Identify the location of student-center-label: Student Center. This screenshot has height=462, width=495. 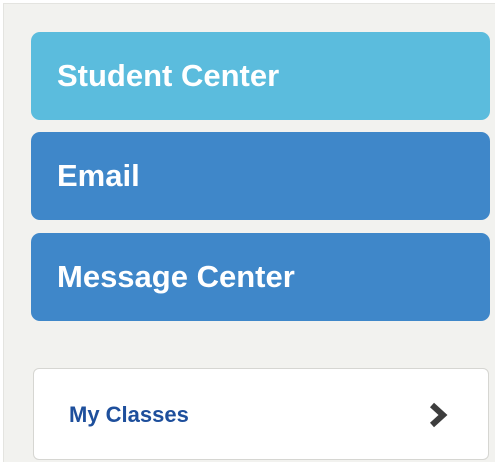
(168, 75).